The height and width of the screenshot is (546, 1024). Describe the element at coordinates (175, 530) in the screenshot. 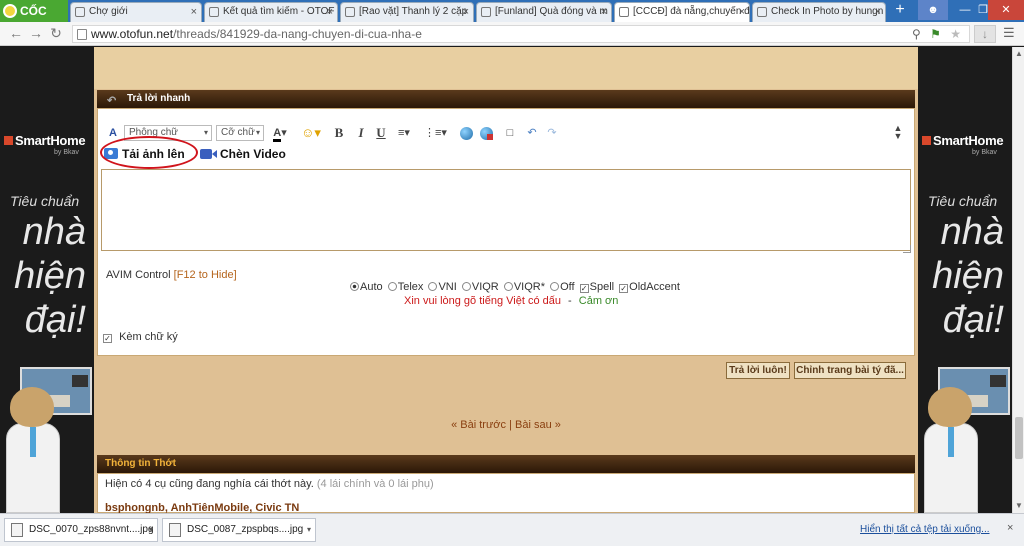

I see `image-file-icon` at that location.